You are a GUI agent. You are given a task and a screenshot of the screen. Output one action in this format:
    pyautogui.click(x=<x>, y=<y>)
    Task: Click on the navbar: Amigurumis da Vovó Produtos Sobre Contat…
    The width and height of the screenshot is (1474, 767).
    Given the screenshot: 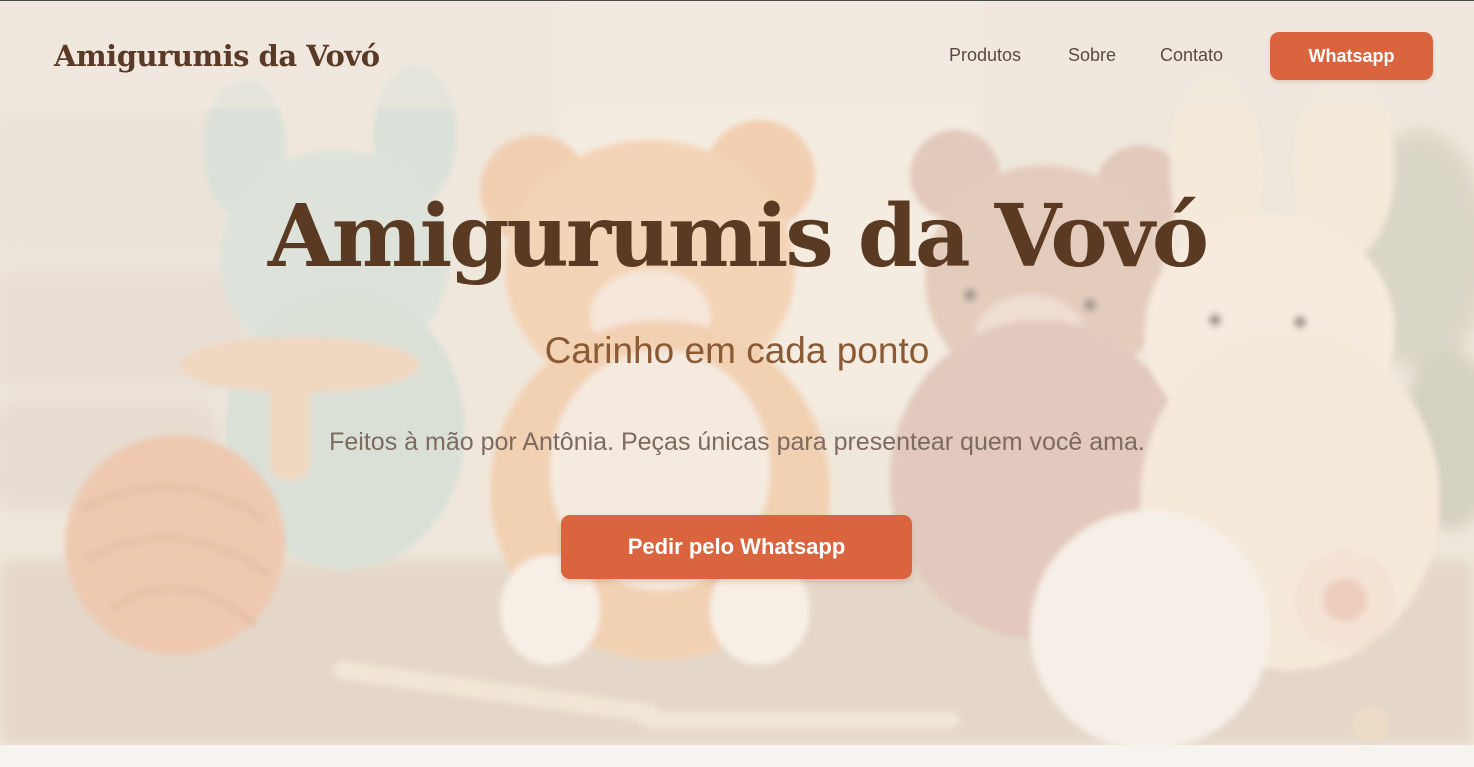 What is the action you would take?
    pyautogui.click(x=737, y=55)
    